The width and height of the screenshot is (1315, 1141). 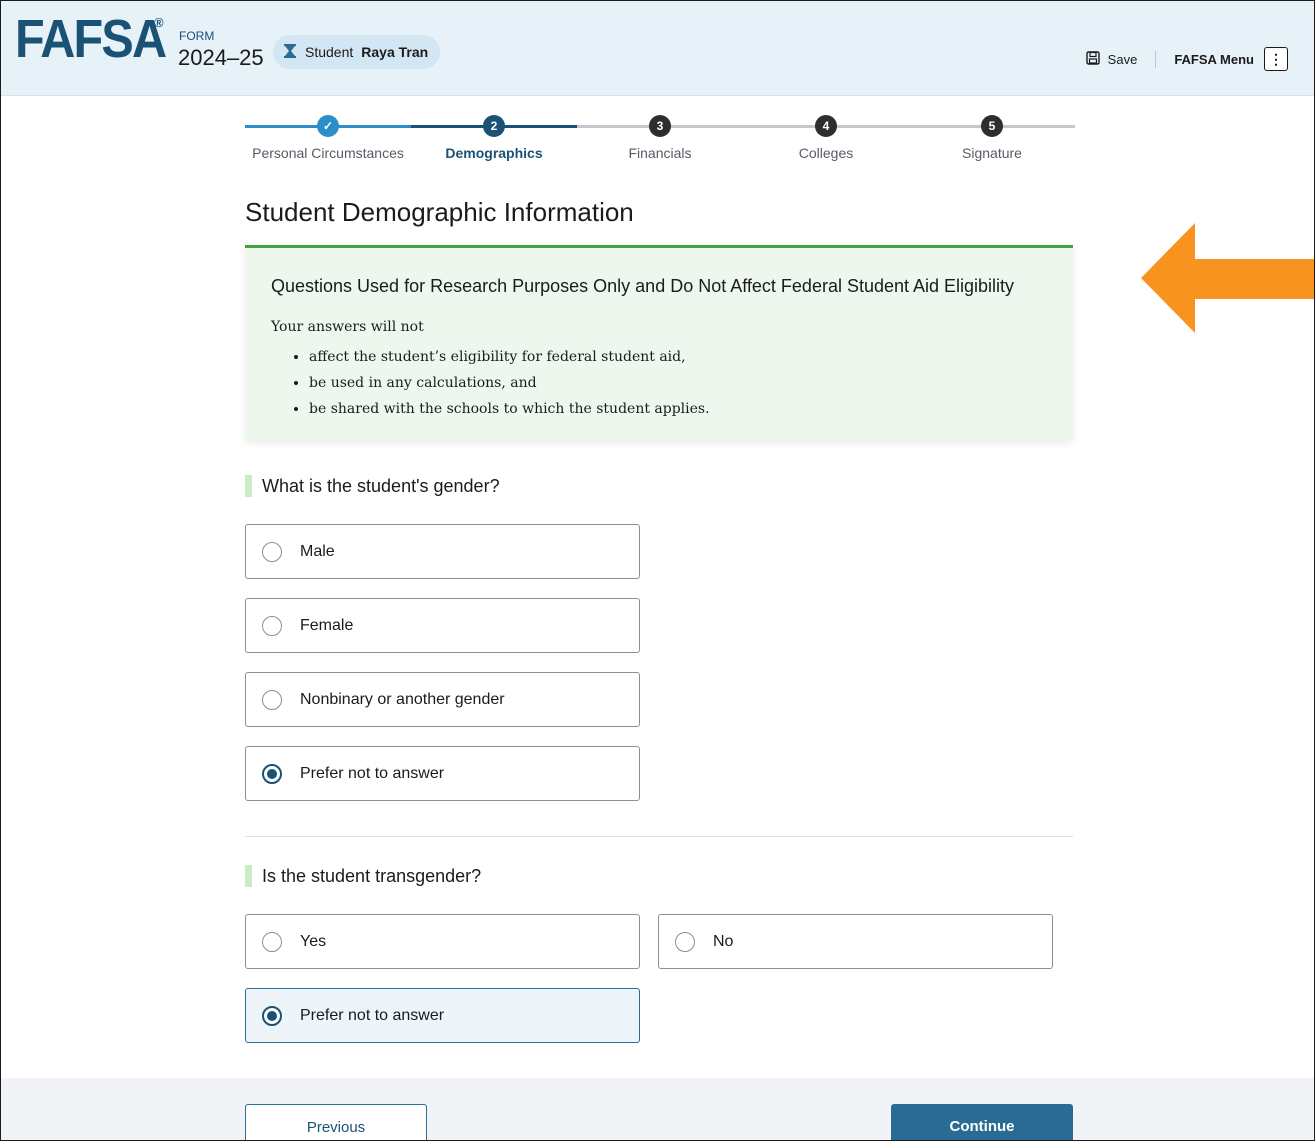 What do you see at coordinates (159, 22) in the screenshot?
I see `registered-mark: ®` at bounding box center [159, 22].